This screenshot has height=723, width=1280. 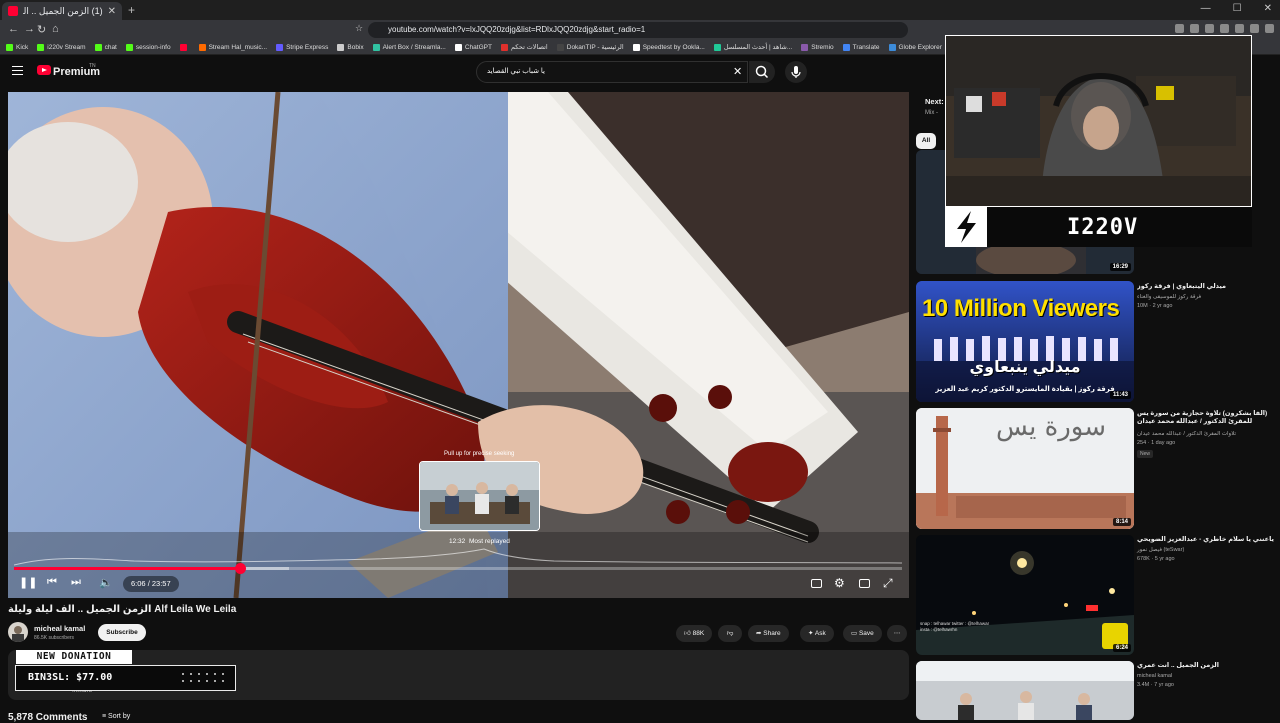 I want to click on search-input: يا شباب تبي القصايد, so click(x=612, y=72).